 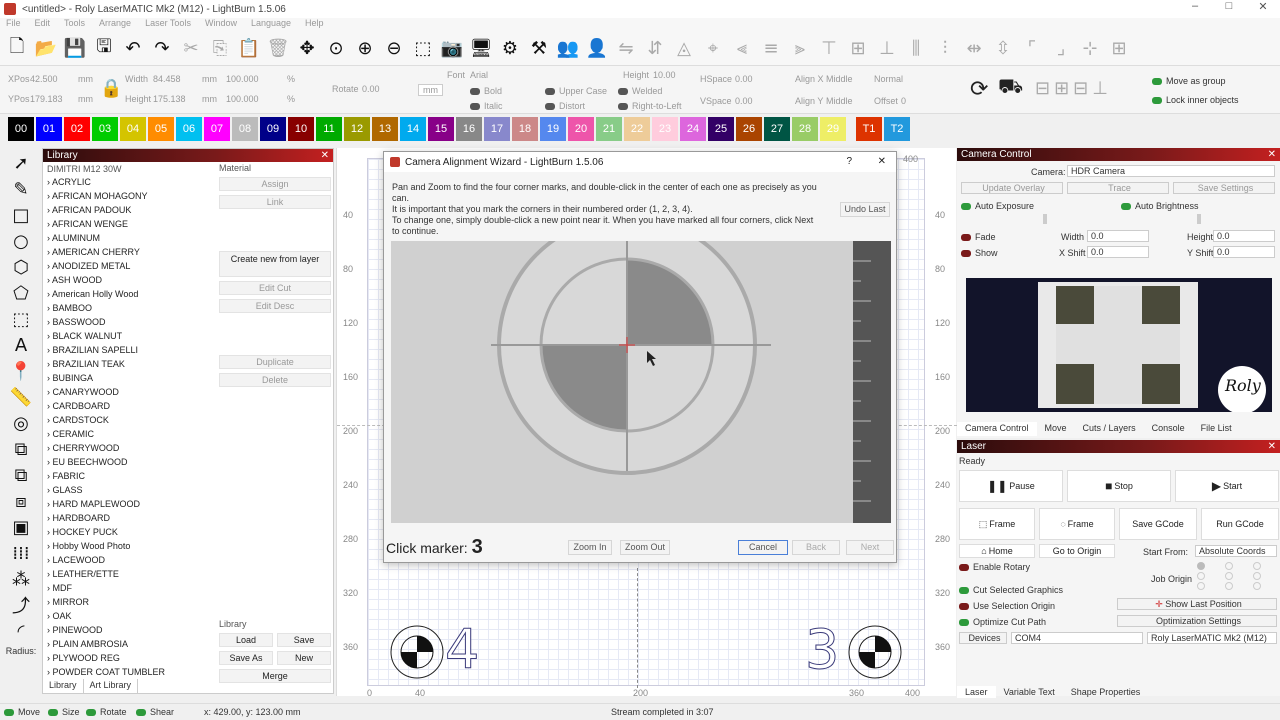 What do you see at coordinates (46, 99) in the screenshot?
I see `ypos-field: 179.183` at bounding box center [46, 99].